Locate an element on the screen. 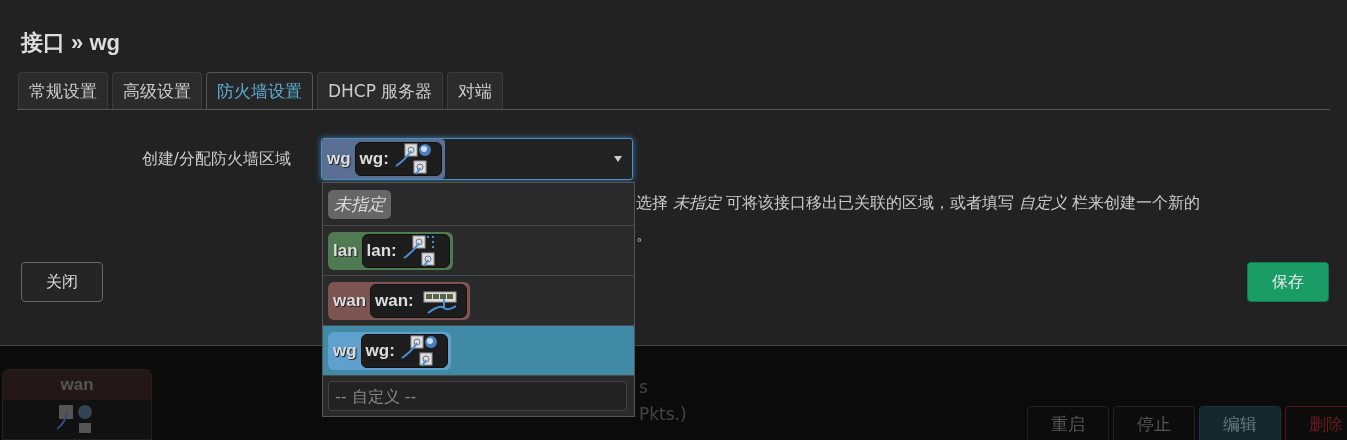 This screenshot has height=440, width=1347. card-title: wan is located at coordinates (77, 385).